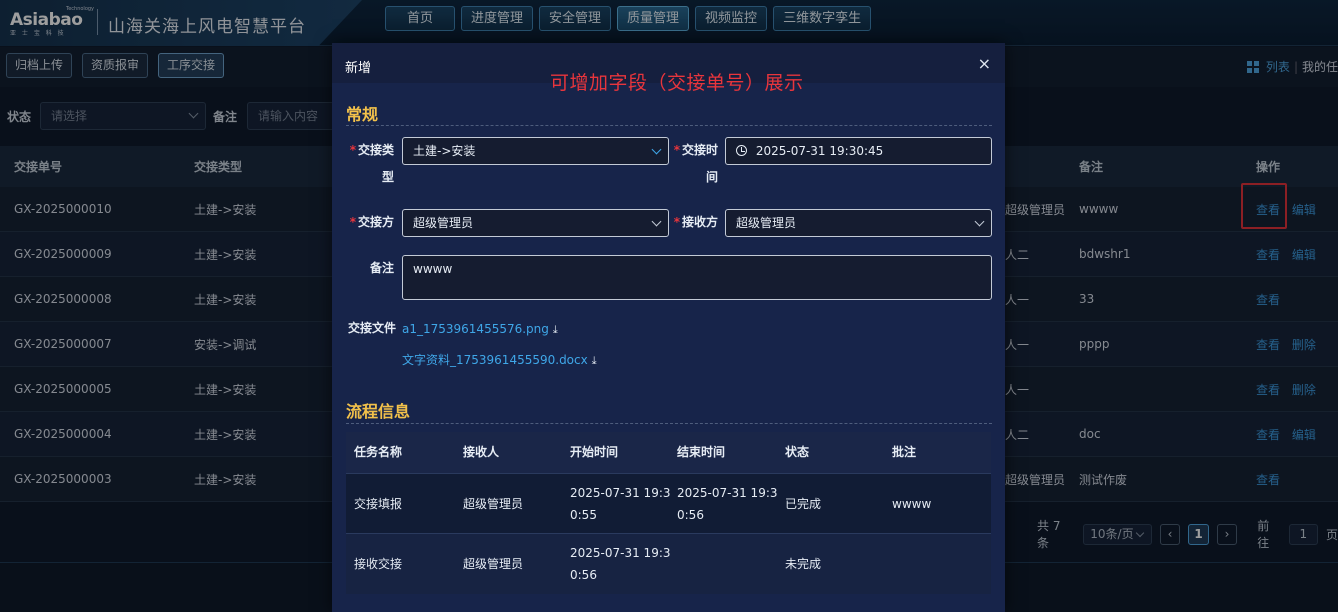  I want to click on handover-type-label-wrap: 型, so click(387, 177).